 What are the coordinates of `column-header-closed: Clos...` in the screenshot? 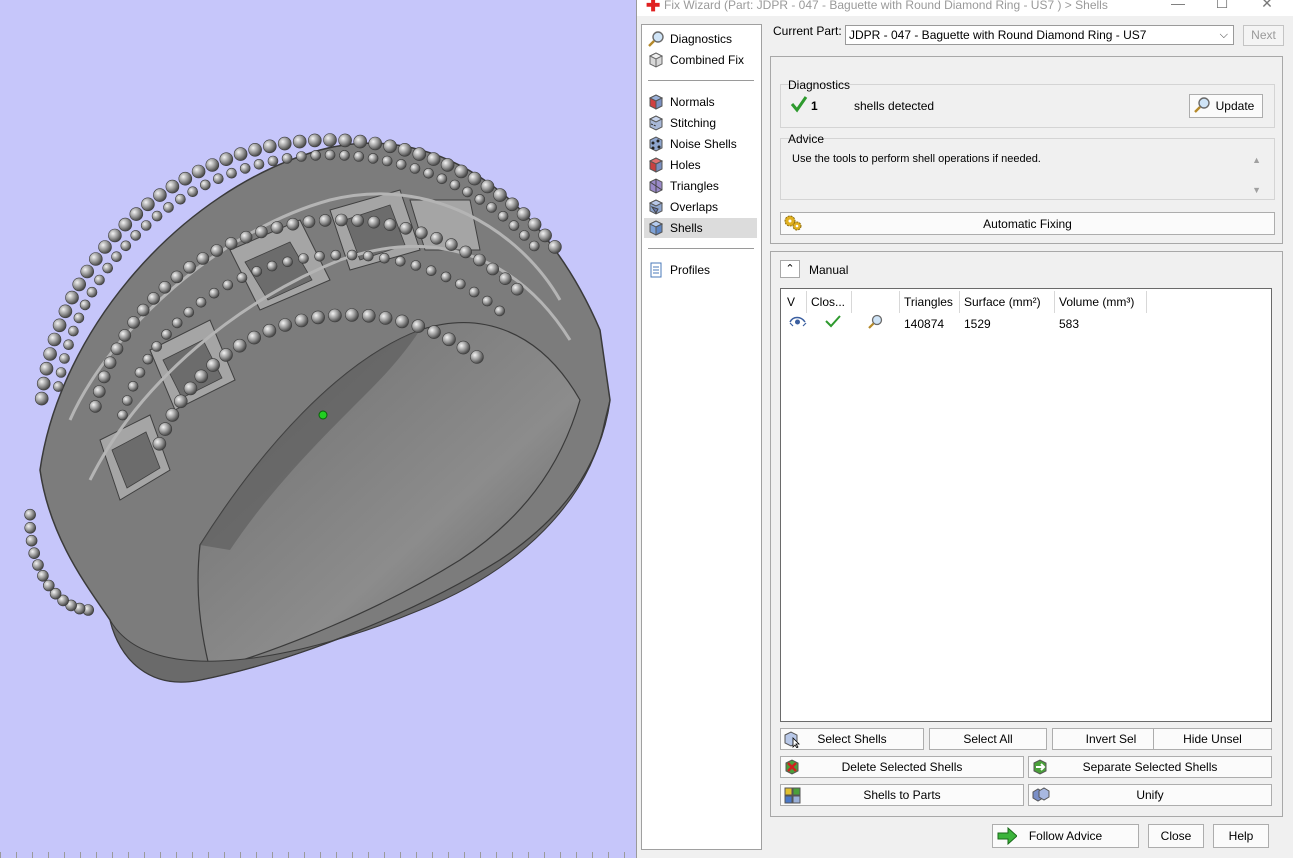 It's located at (829, 302).